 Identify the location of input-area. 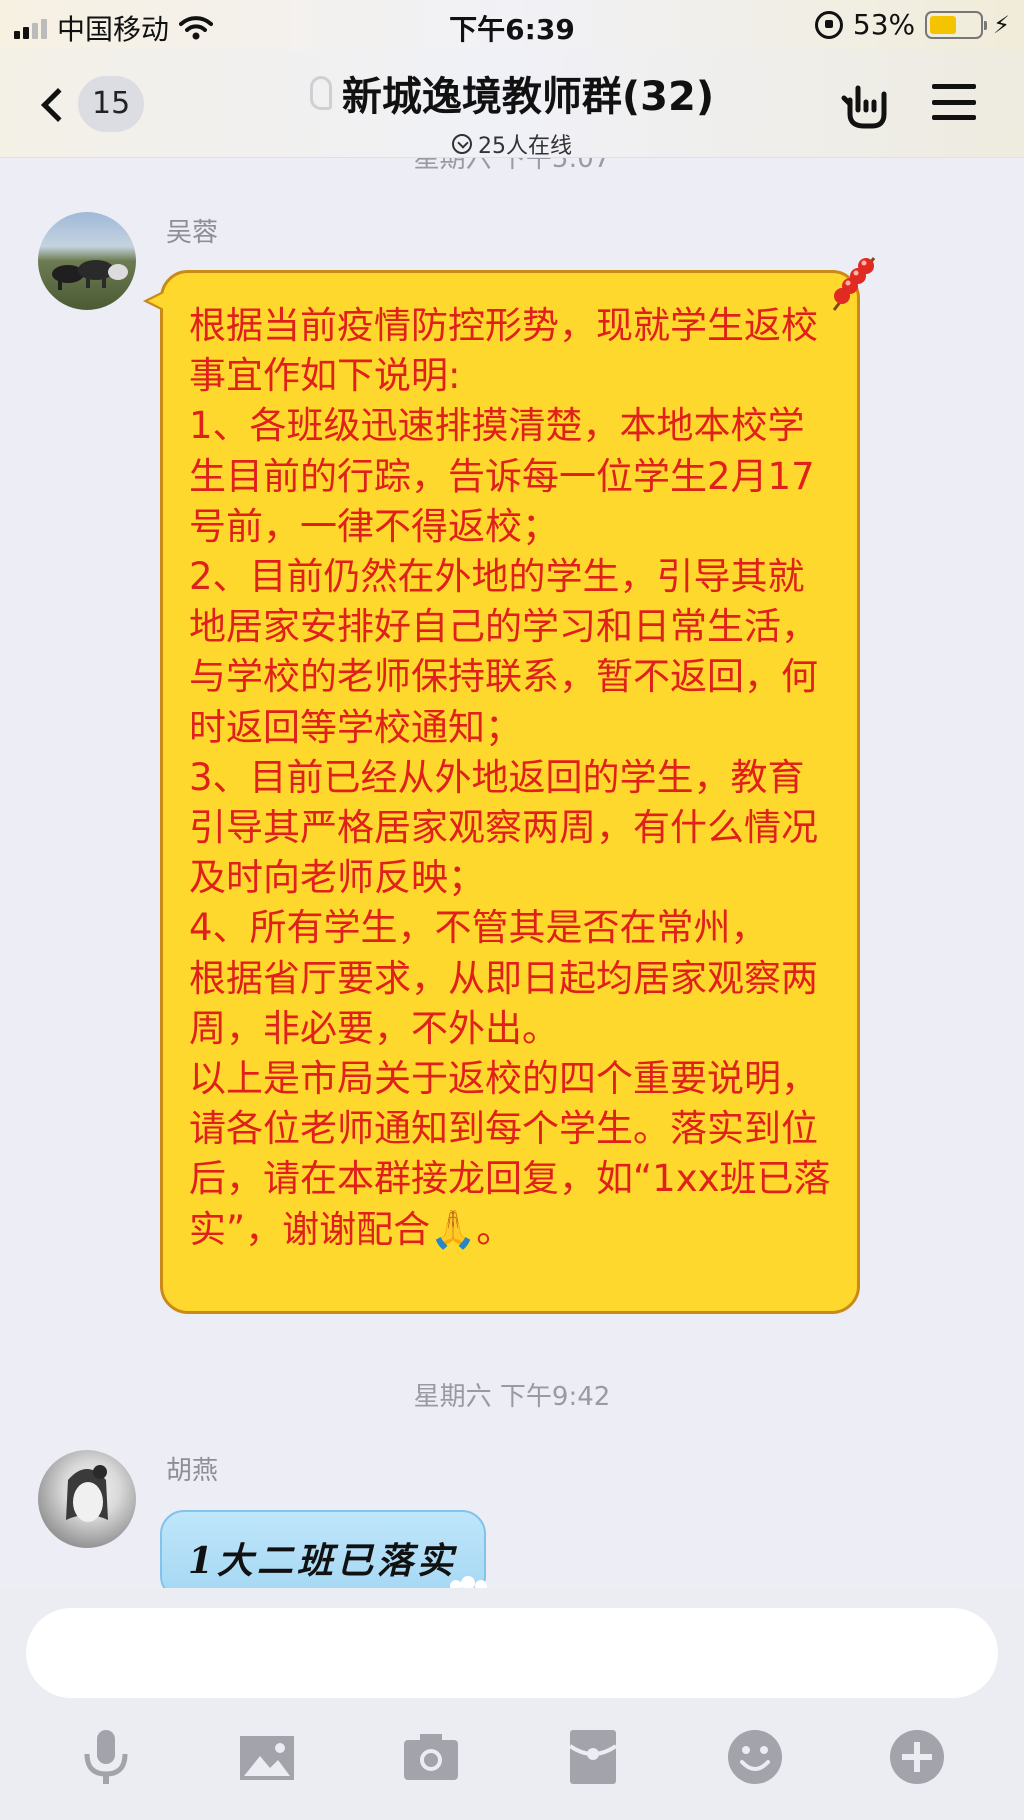
(512, 1704).